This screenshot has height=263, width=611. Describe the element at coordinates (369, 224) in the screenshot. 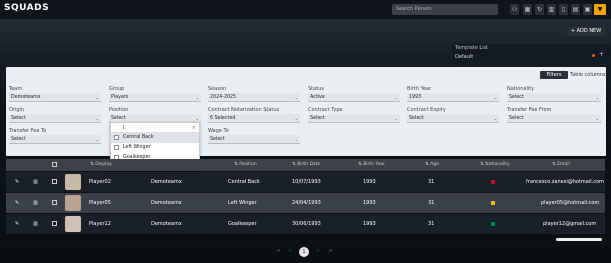

I see `cell-birth-year: 1993` at that location.